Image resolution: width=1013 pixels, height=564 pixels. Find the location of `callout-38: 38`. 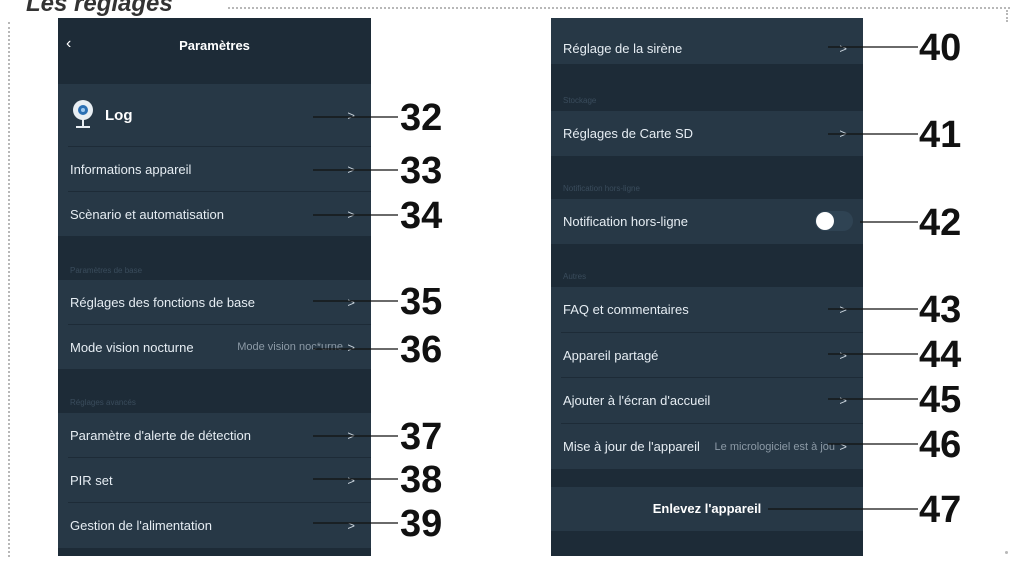

callout-38: 38 is located at coordinates (421, 480).